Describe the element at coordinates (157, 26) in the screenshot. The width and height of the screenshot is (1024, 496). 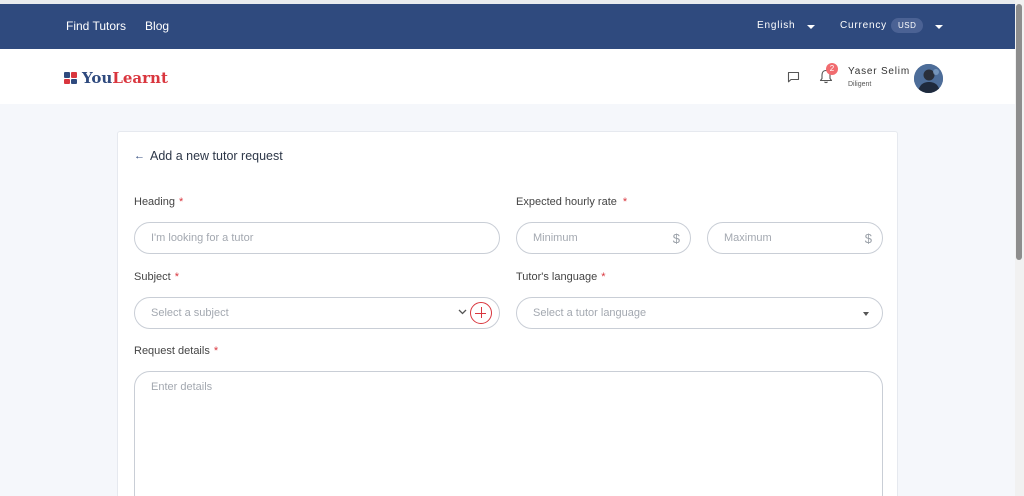
I see `nav-blog: Blog` at that location.